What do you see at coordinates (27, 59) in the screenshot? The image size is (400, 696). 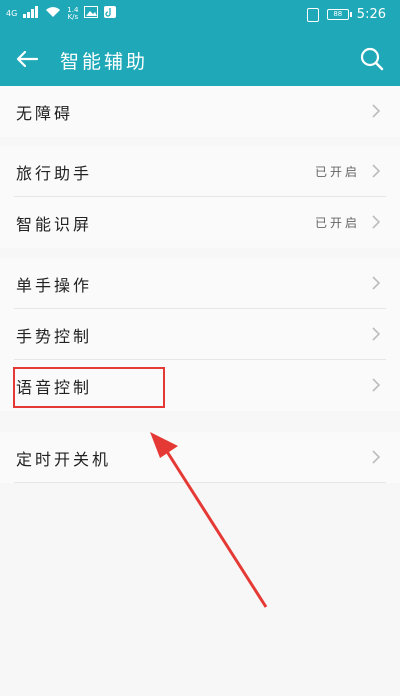 I see `back-arrow-icon` at bounding box center [27, 59].